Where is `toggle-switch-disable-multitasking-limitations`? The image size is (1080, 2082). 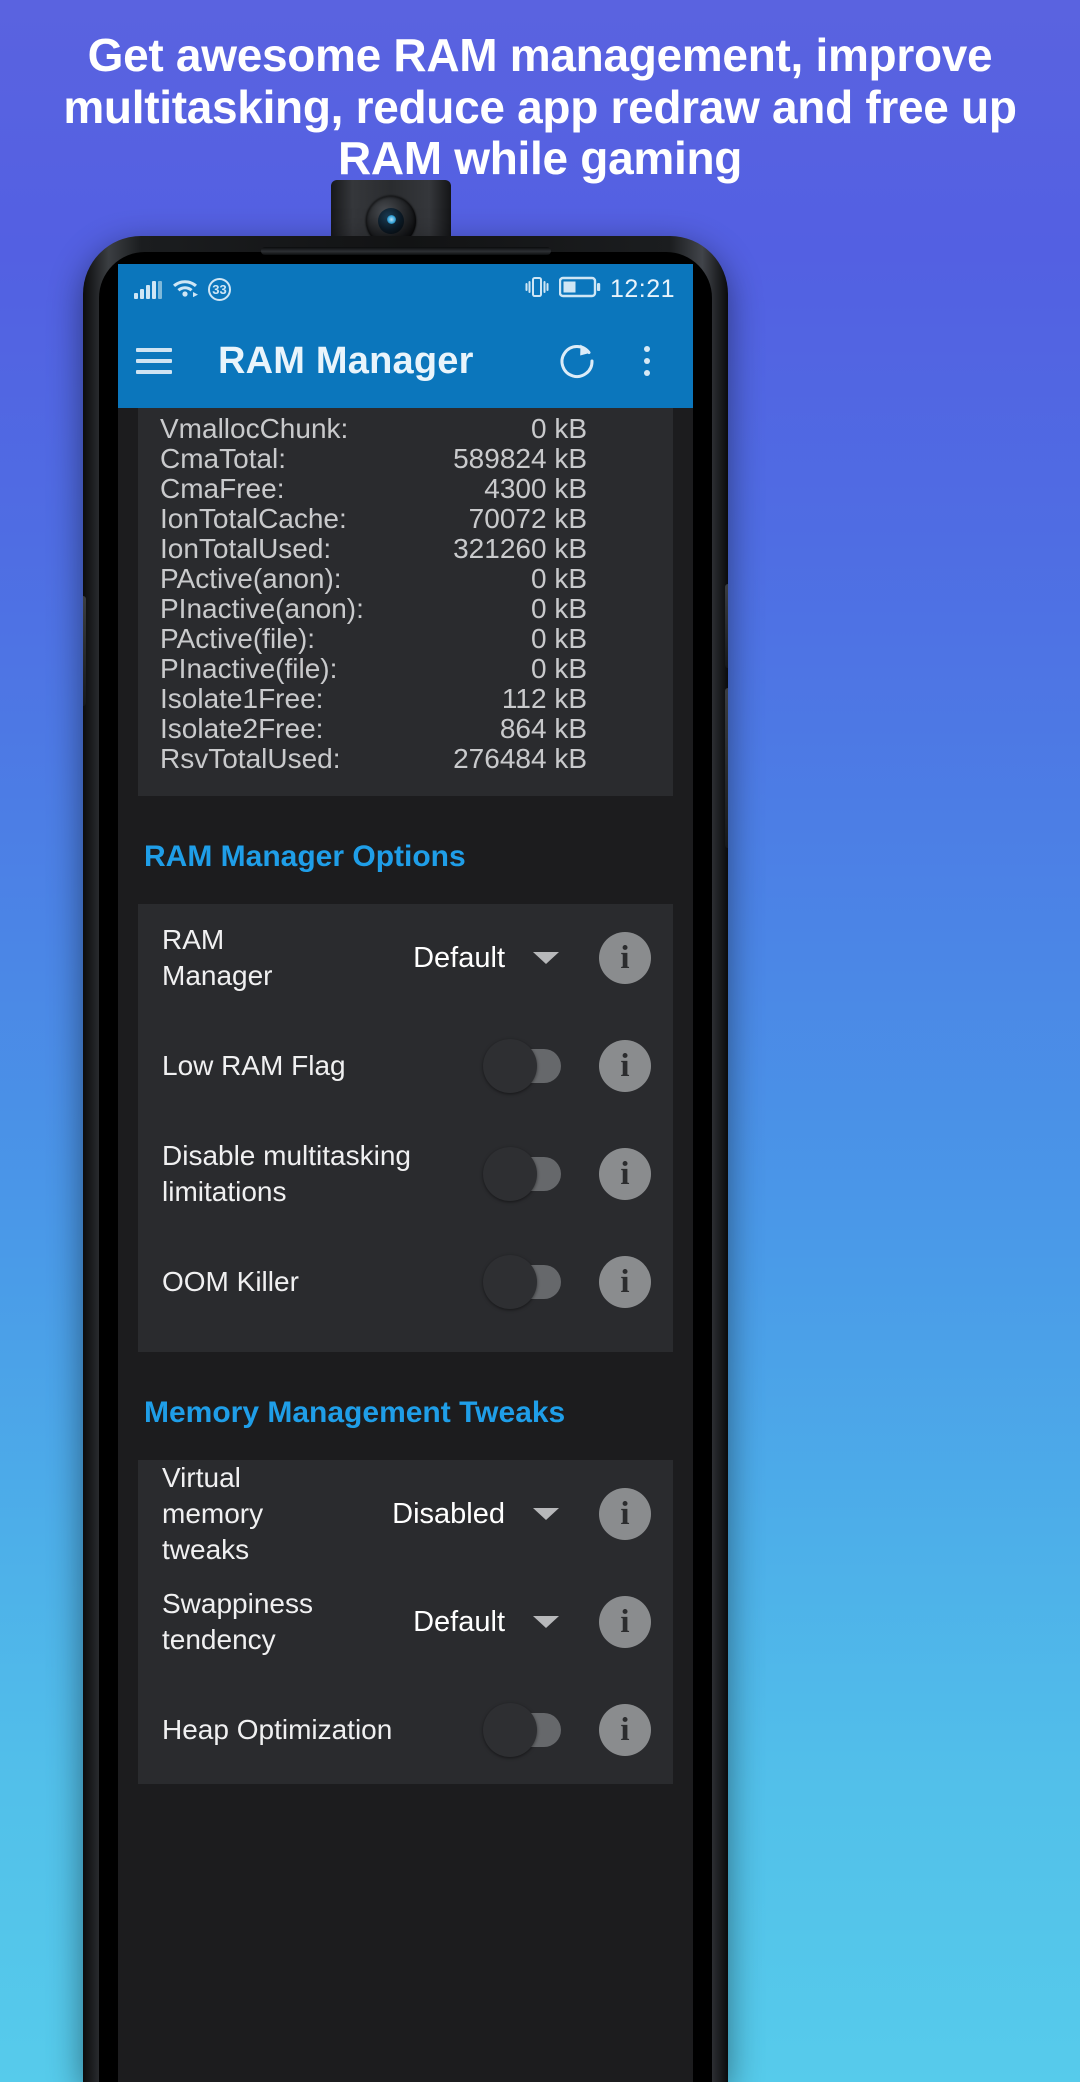 toggle-switch-disable-multitasking-limitations is located at coordinates (522, 1174).